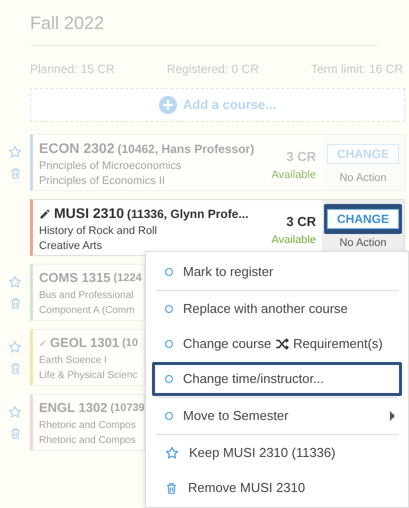 Image resolution: width=409 pixels, height=508 pixels. I want to click on course-section: (10462, Hans Professor), so click(185, 149).